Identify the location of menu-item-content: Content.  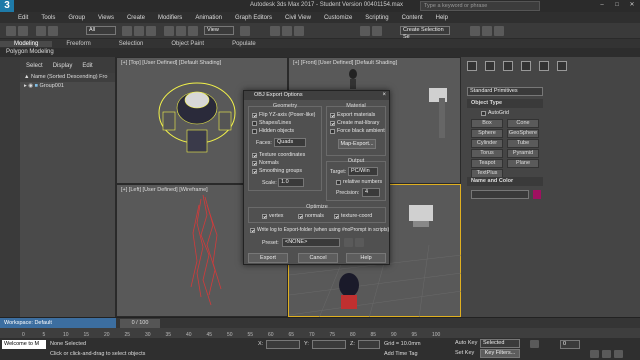
(412, 18).